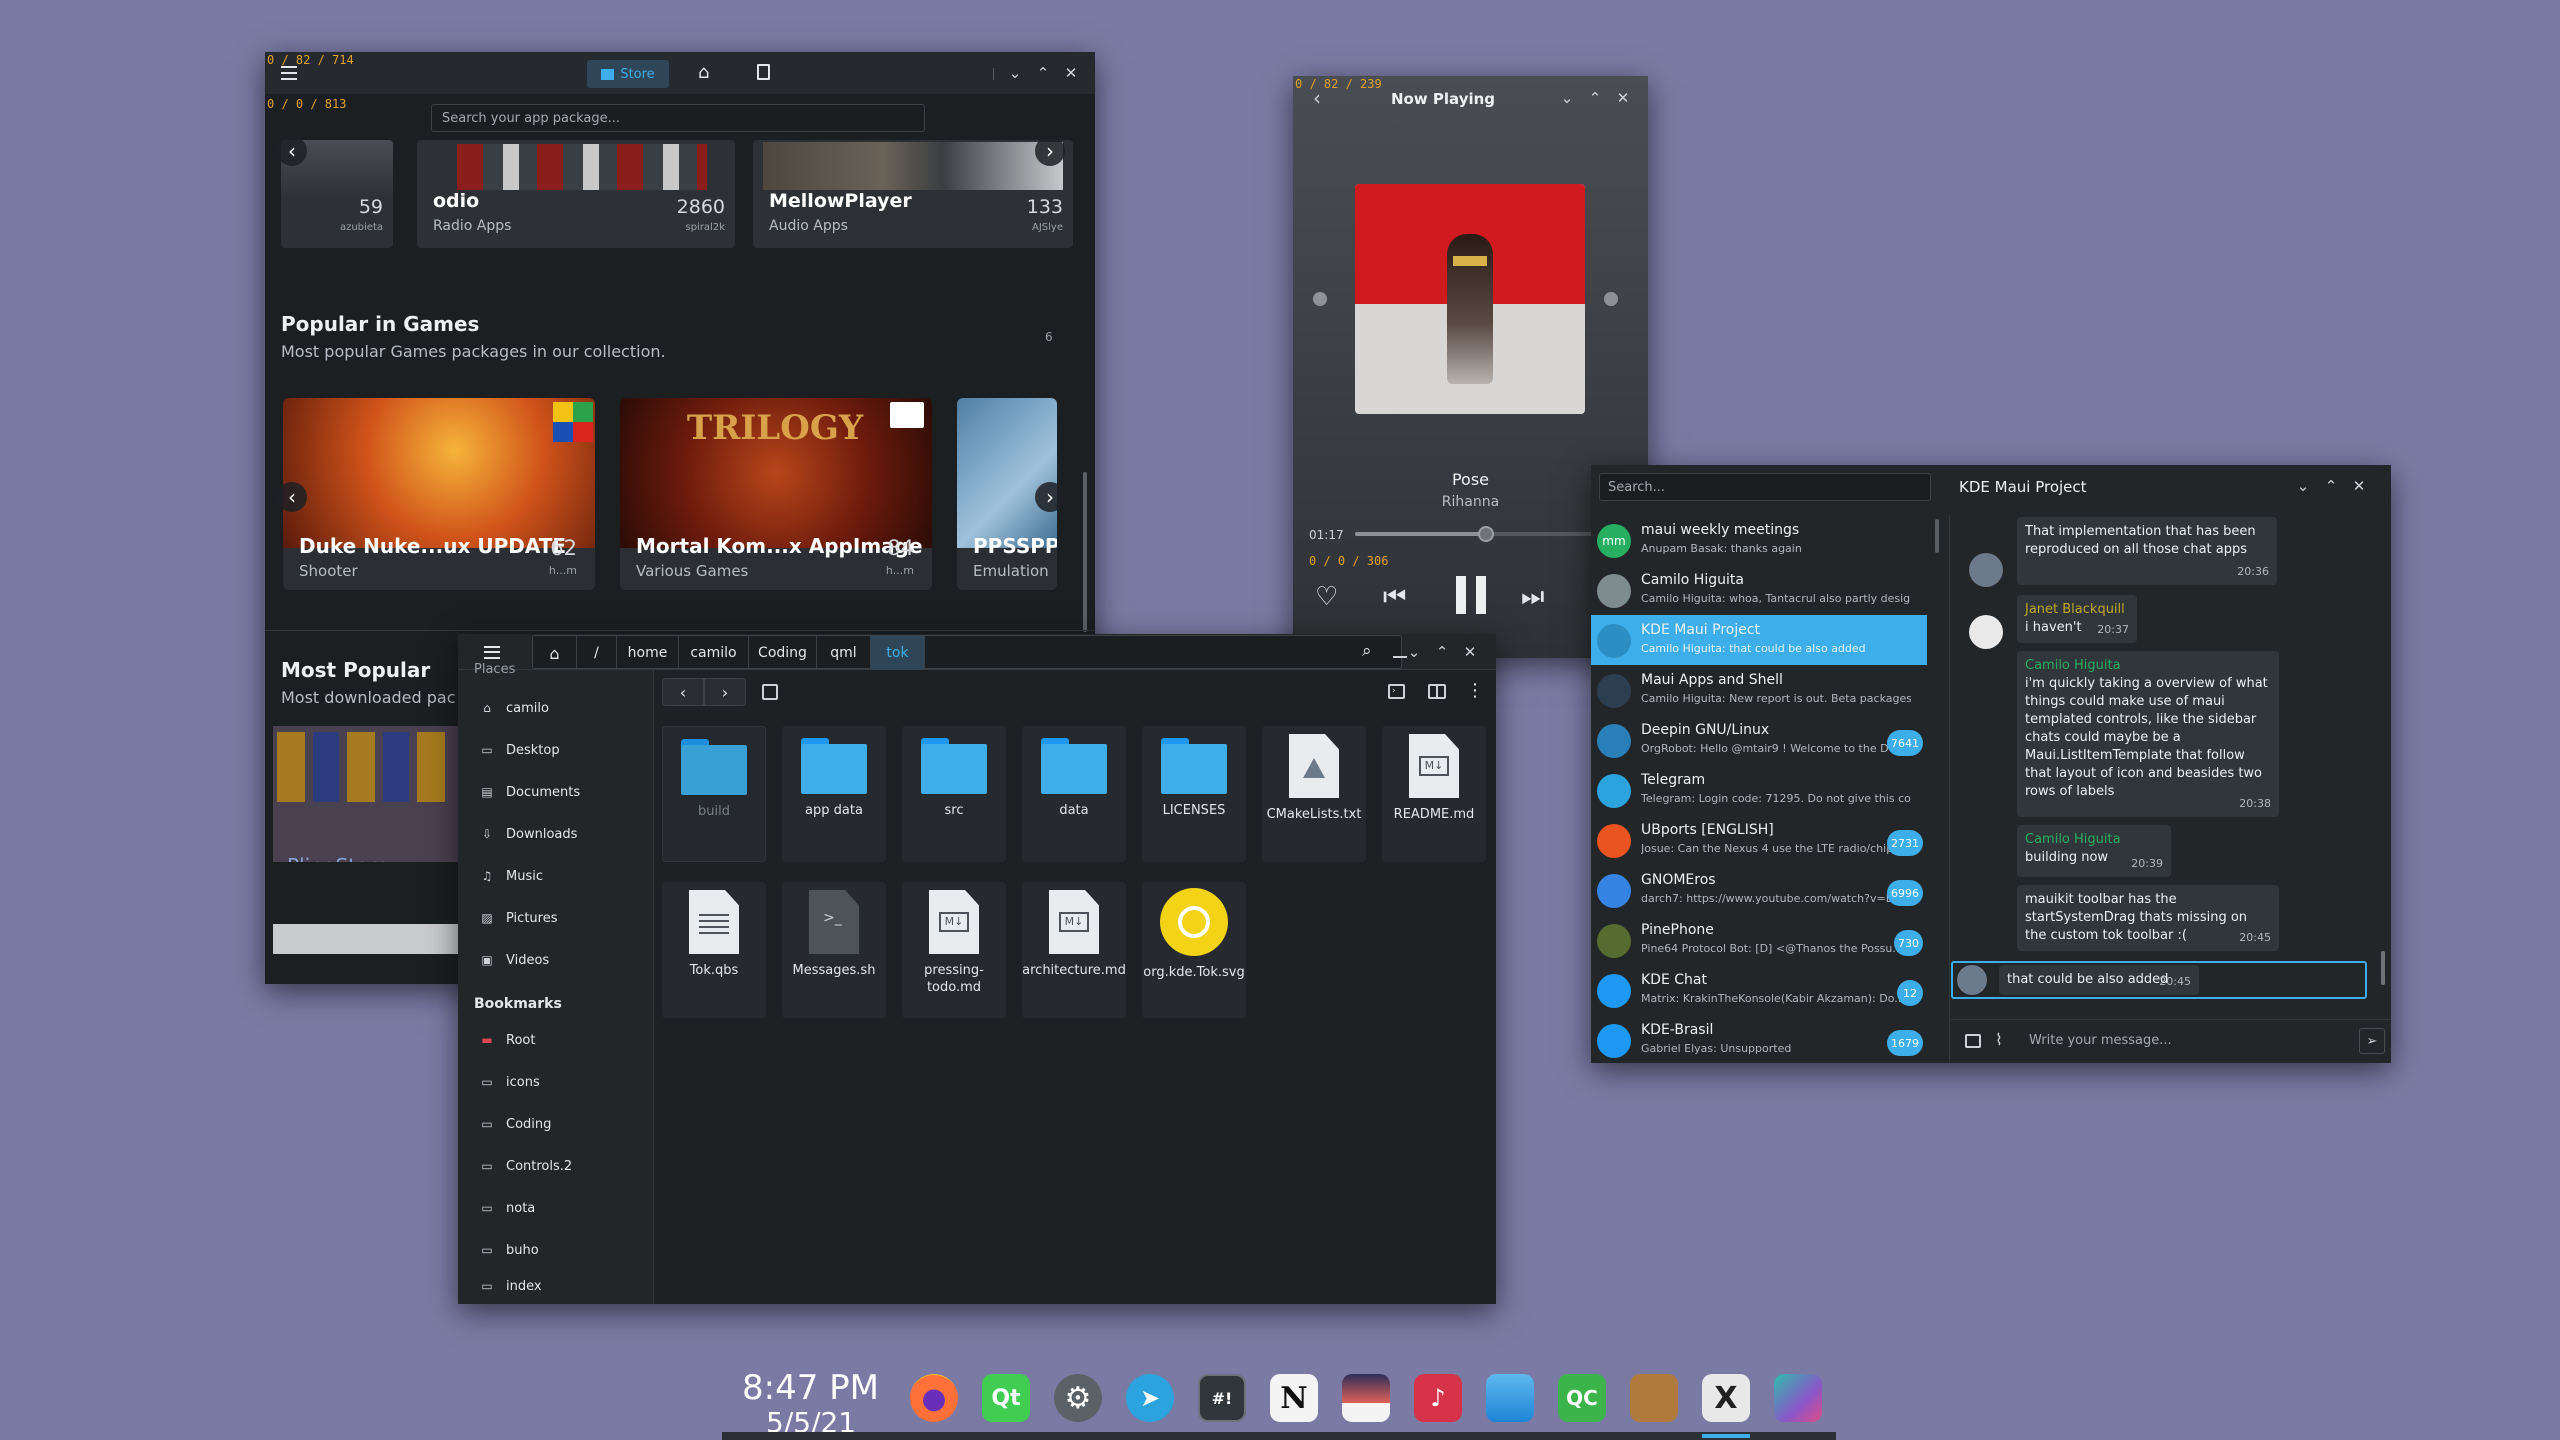  Describe the element at coordinates (1006, 1398) in the screenshot. I see `qt-creator-icon: Qt` at that location.